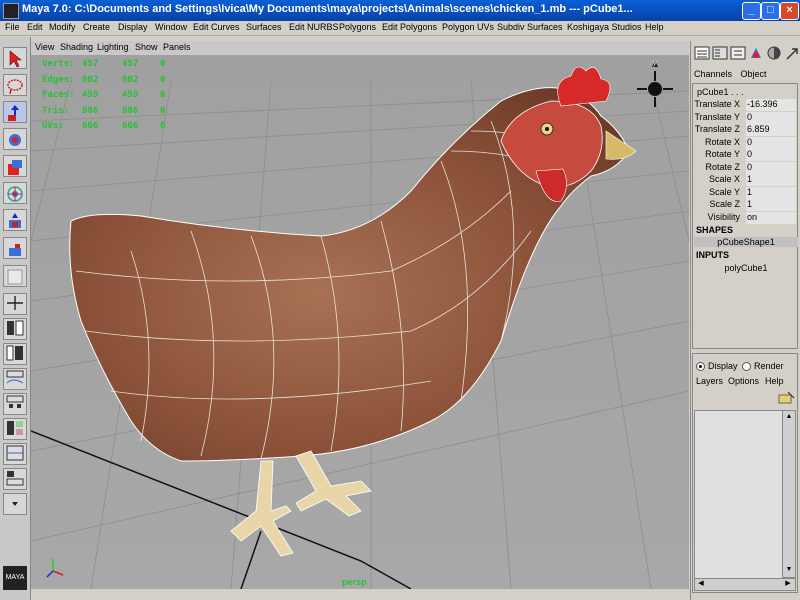 The width and height of the screenshot is (800, 600). I want to click on four-view-layout-button, so click(15, 329).